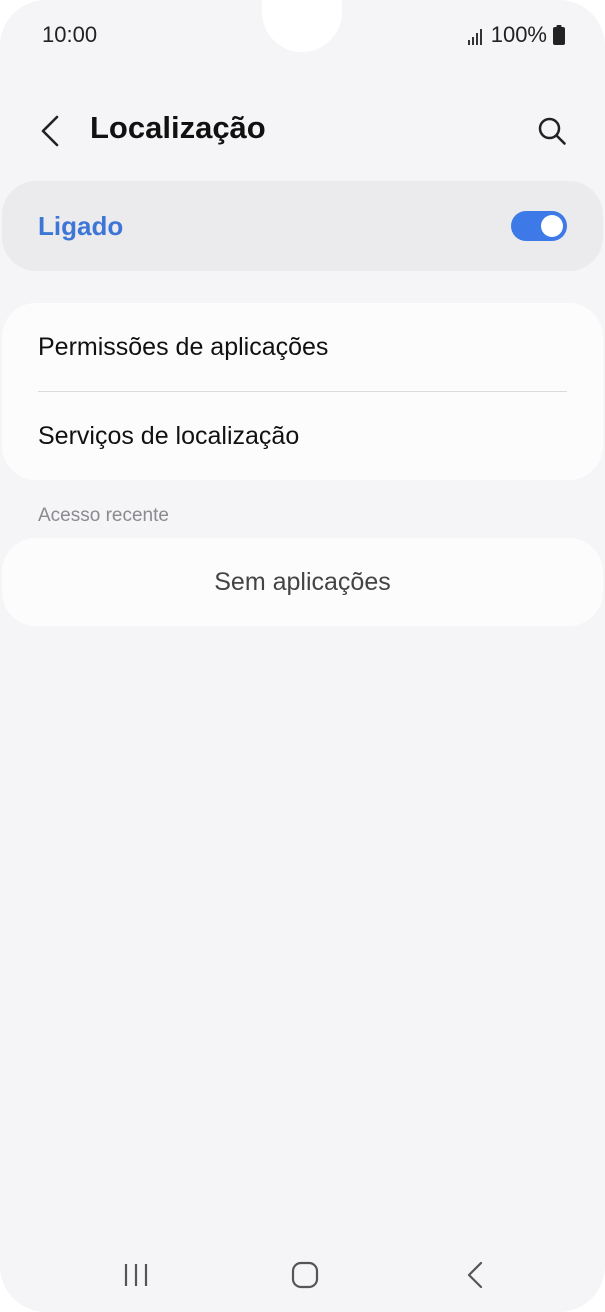  I want to click on list-item-app-permissions: Permissões de aplicações, so click(302, 347).